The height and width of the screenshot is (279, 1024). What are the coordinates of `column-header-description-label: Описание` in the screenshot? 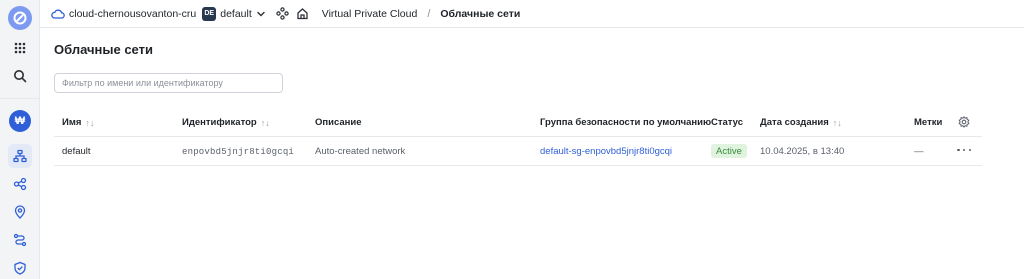 It's located at (338, 122).